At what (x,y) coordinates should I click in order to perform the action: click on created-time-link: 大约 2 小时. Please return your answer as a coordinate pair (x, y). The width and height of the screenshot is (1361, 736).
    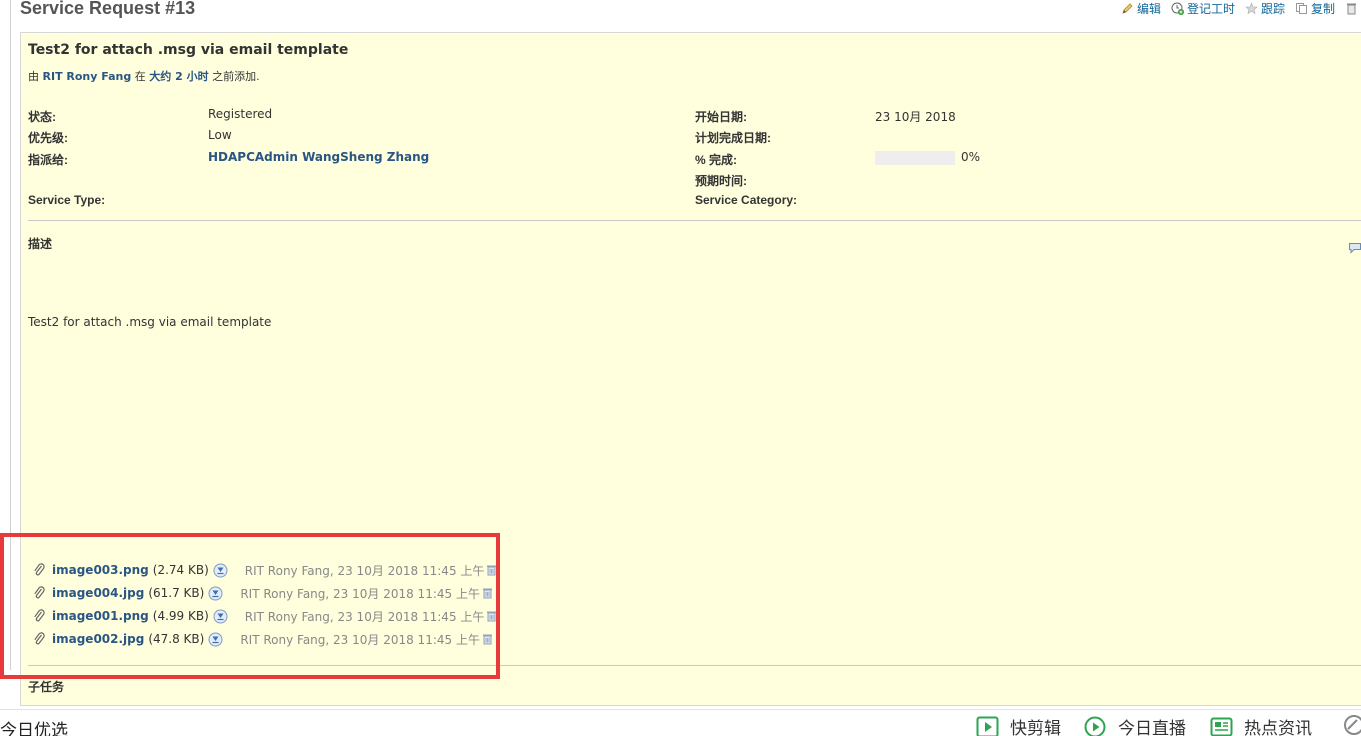
    Looking at the image, I should click on (178, 76).